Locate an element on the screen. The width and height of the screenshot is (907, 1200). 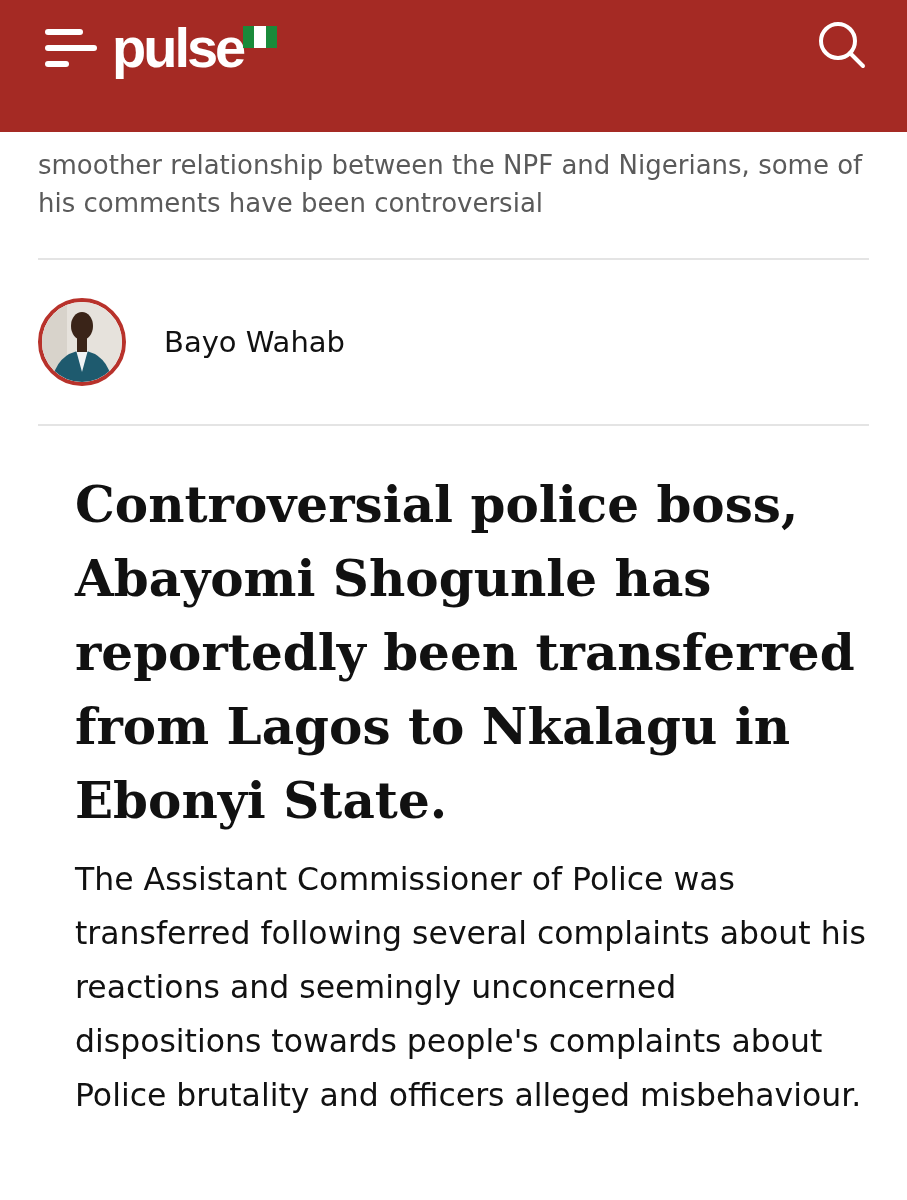
logo: pulse is located at coordinates (178, 48).